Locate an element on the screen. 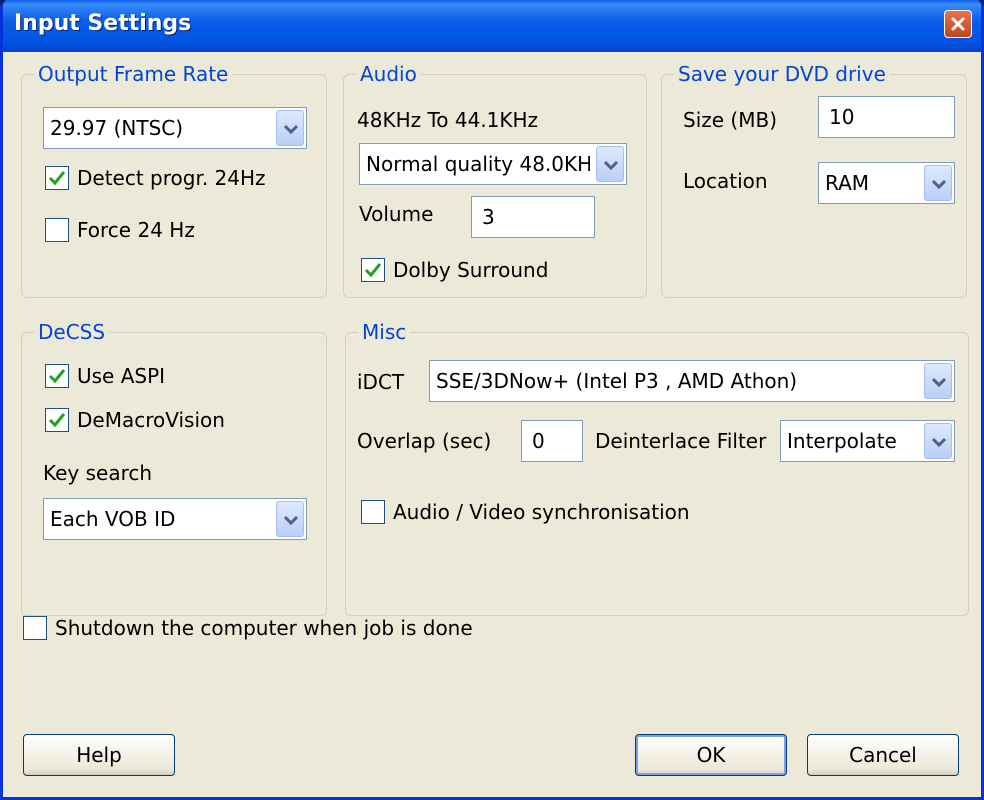 The height and width of the screenshot is (800, 984). size-input: 10 is located at coordinates (886, 117).